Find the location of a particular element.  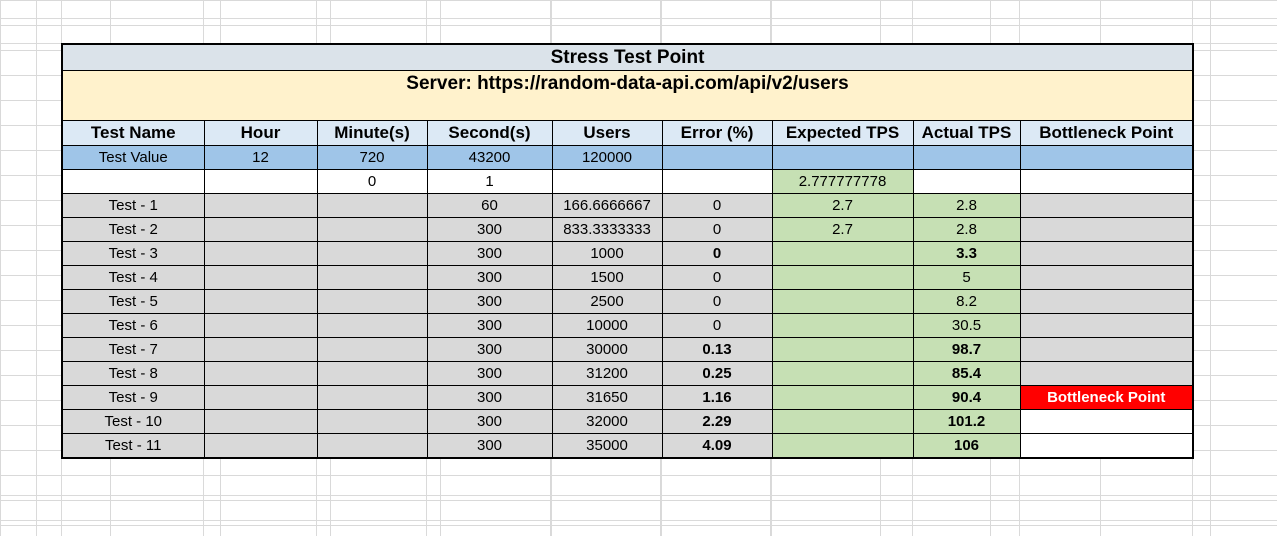

cell-name: Test - 9 is located at coordinates (133, 397).